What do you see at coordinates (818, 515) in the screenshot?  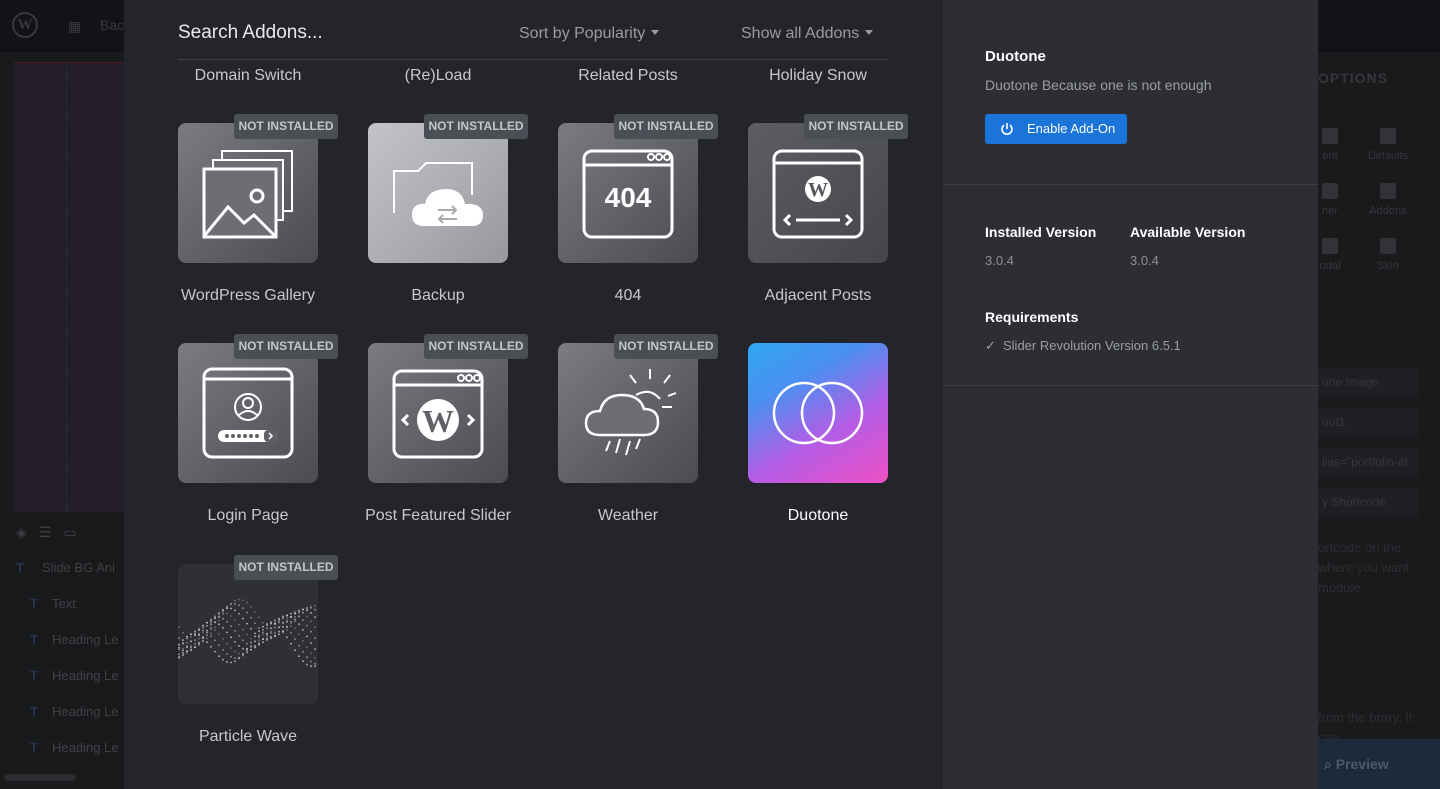 I see `addon-name: Duotone` at bounding box center [818, 515].